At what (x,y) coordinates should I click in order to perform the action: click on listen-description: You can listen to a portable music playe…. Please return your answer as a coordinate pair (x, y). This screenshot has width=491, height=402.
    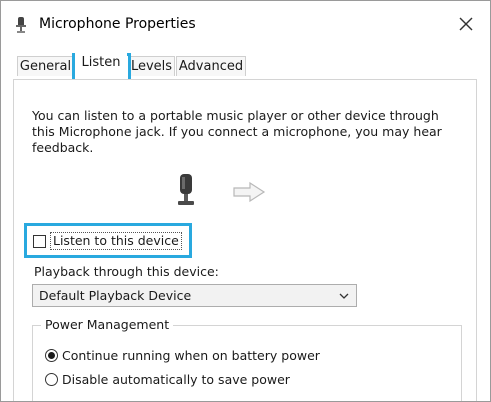
    Looking at the image, I should click on (237, 131).